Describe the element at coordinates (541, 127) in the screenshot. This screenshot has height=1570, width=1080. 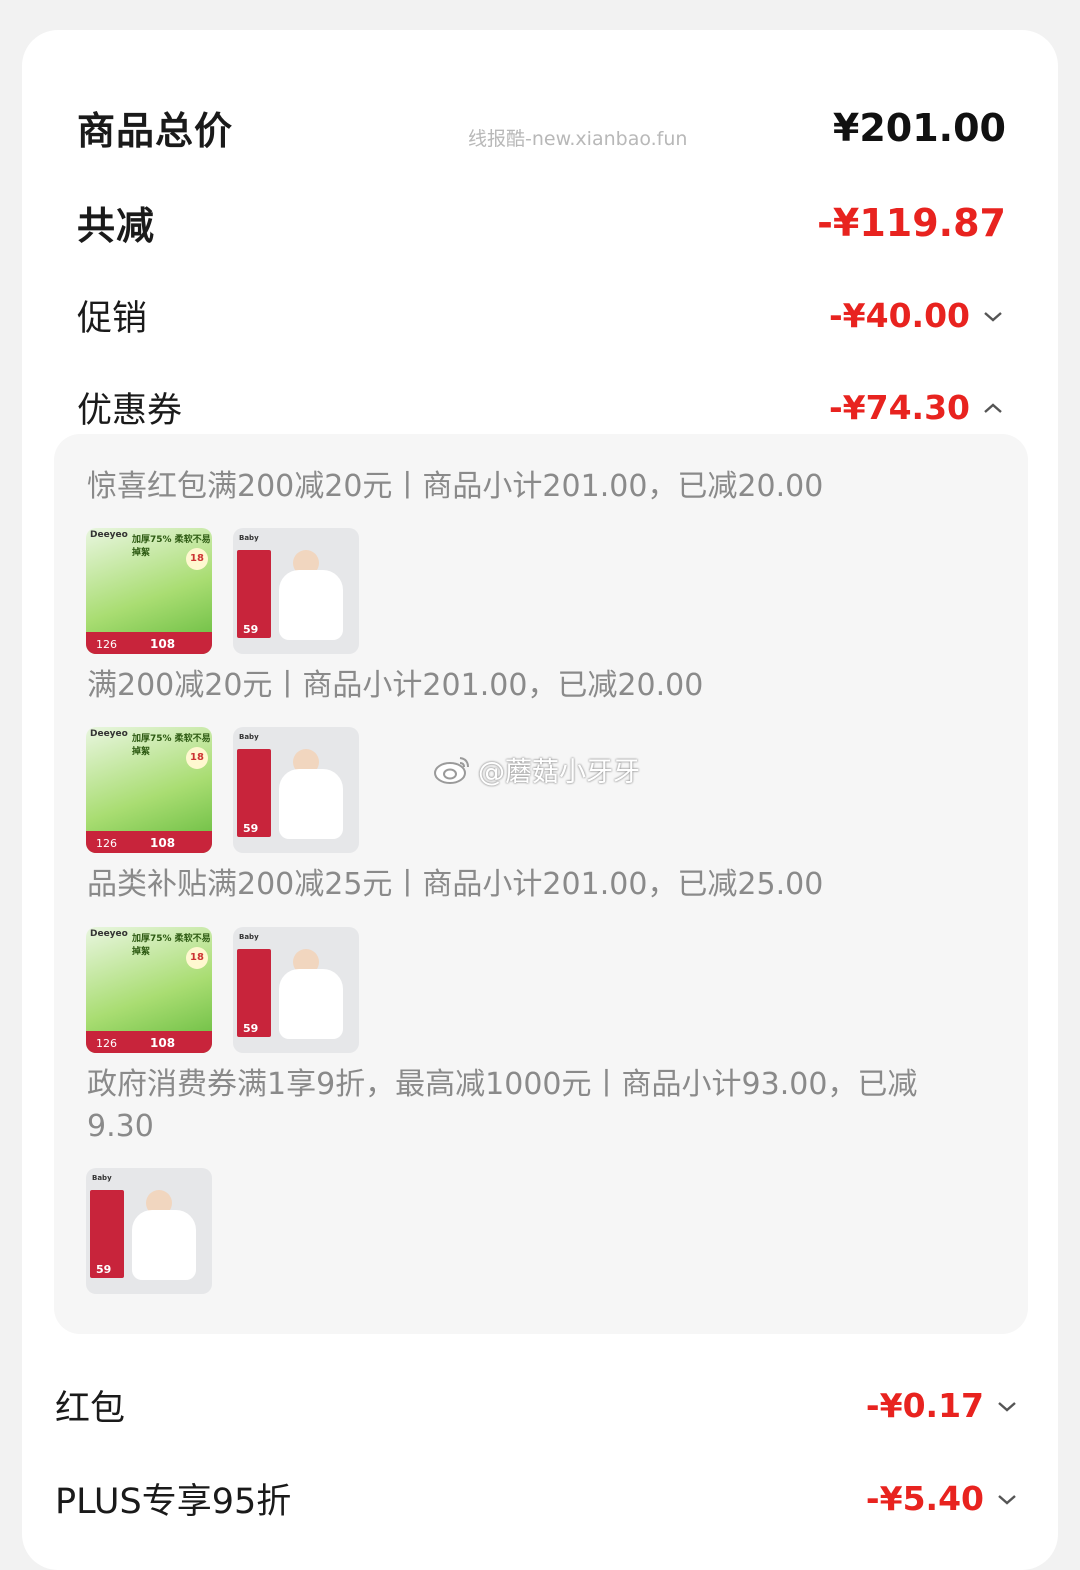
I see `total-price-row: 商品总价 ¥201.00` at that location.